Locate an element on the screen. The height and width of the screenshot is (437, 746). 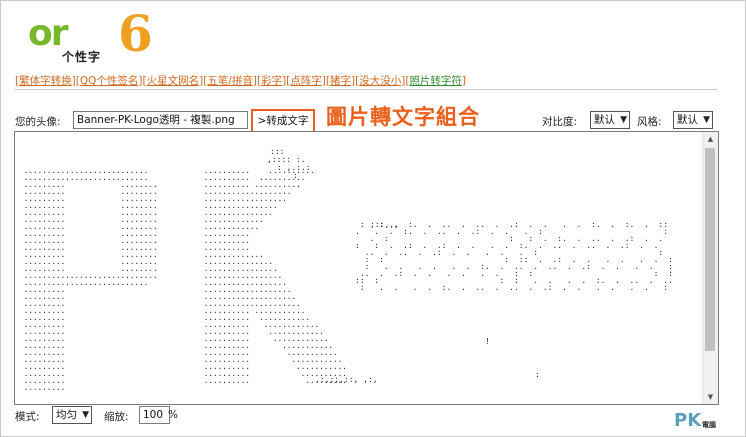
file-input: Banner-PK-Logo透明 - 複製.png is located at coordinates (160, 120).